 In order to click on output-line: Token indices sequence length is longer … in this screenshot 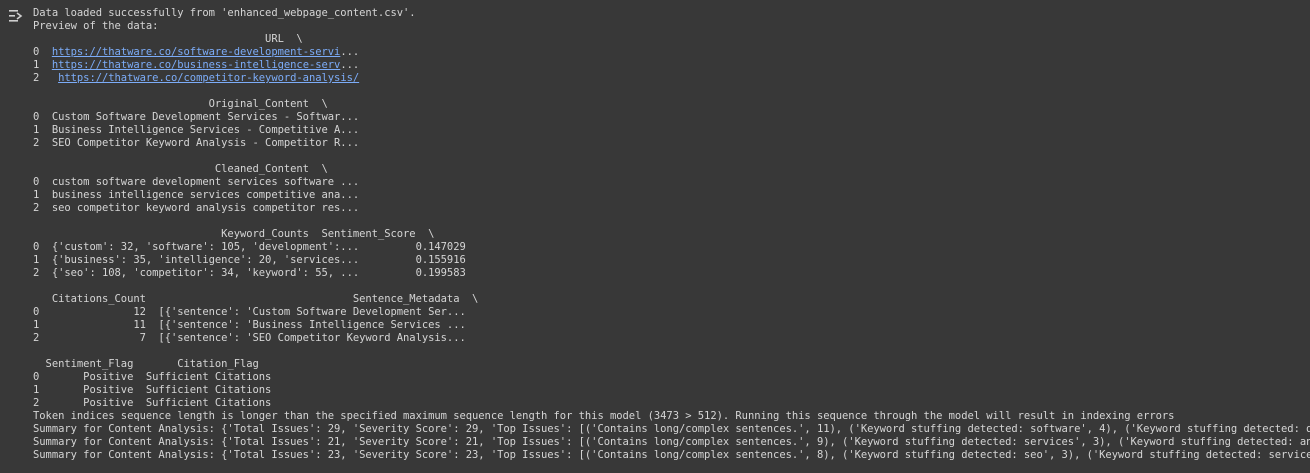, I will do `click(604, 416)`.